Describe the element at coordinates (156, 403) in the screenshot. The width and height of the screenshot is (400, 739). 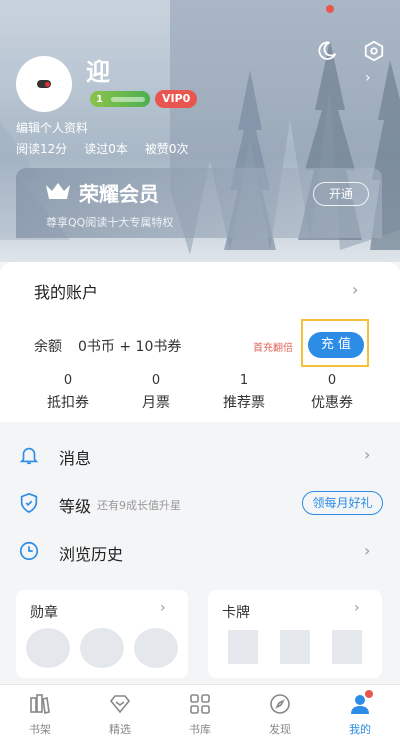
I see `voucher-label: 月票` at that location.